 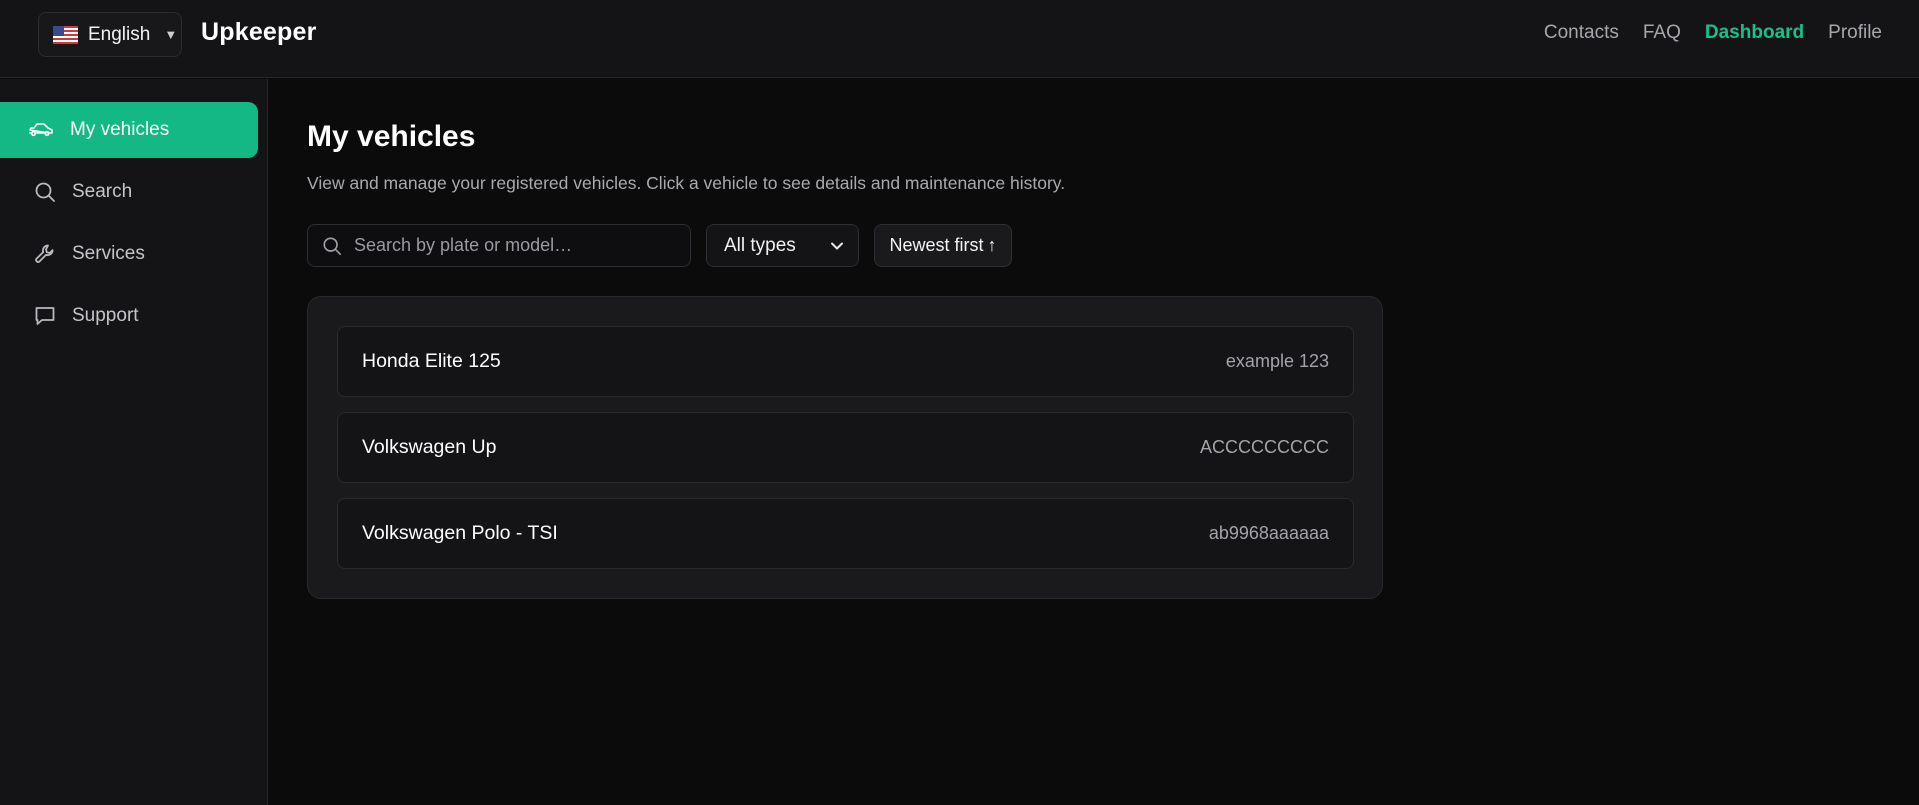 What do you see at coordinates (1581, 33) in the screenshot?
I see `nav-contacts: Contacts` at bounding box center [1581, 33].